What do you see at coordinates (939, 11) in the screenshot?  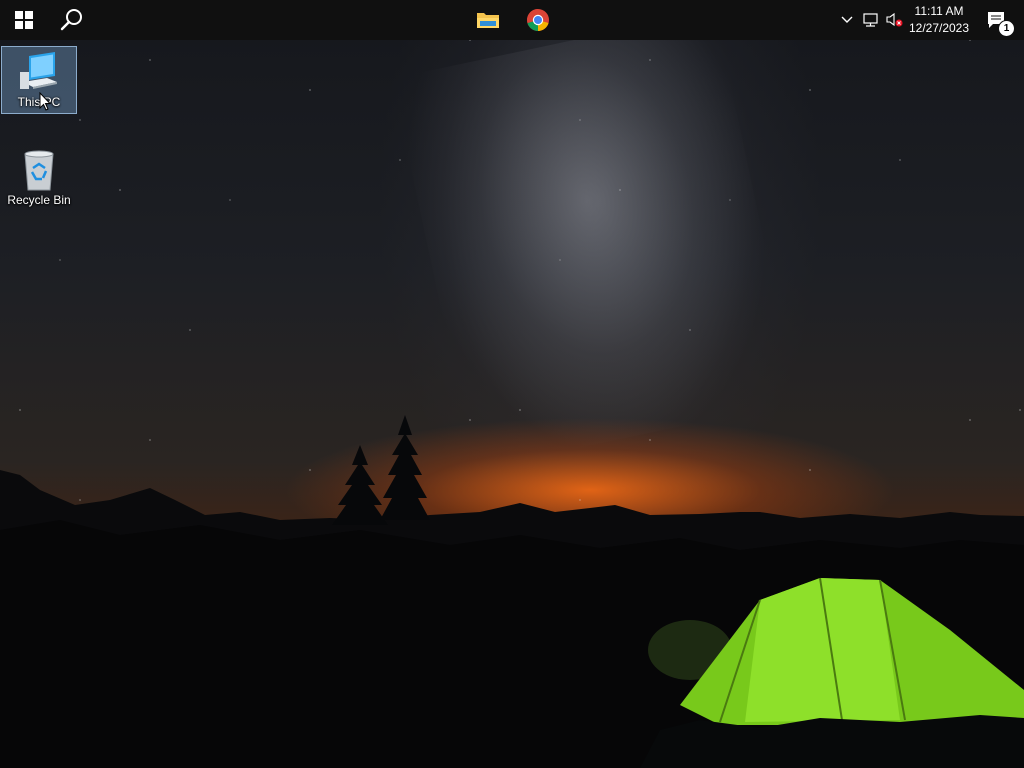 I see `clock-time: 11:11 AM` at bounding box center [939, 11].